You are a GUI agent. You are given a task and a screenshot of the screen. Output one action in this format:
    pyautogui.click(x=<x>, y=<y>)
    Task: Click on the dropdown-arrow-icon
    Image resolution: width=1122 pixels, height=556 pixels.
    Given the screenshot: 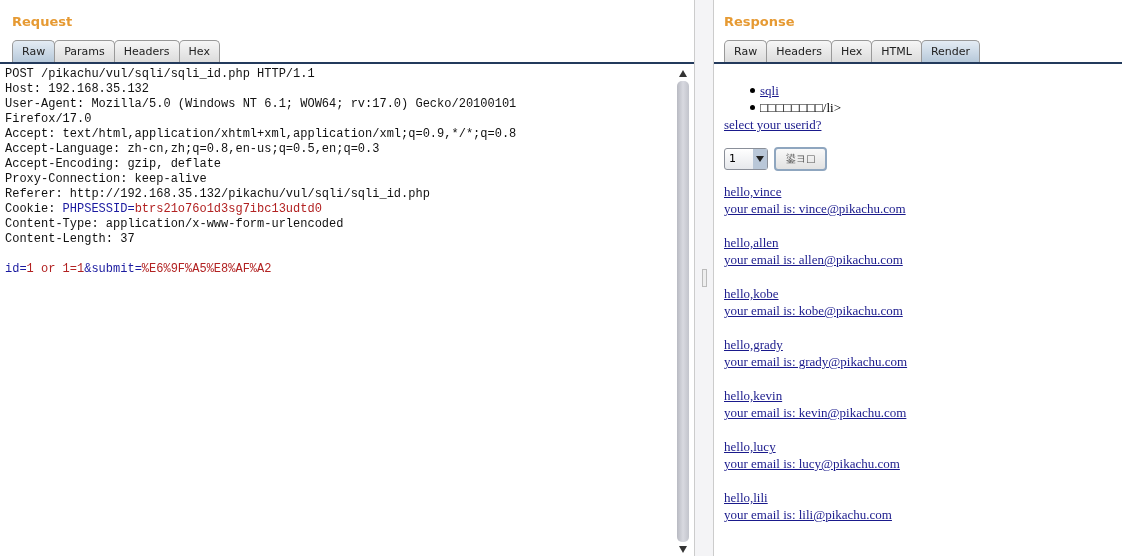 What is the action you would take?
    pyautogui.click(x=760, y=159)
    